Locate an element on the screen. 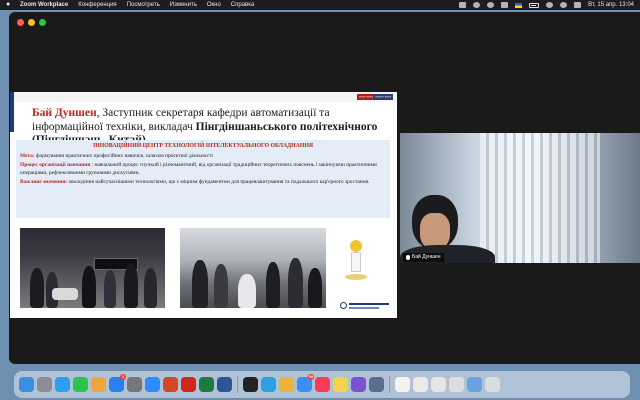  search-icon is located at coordinates (564, 5).